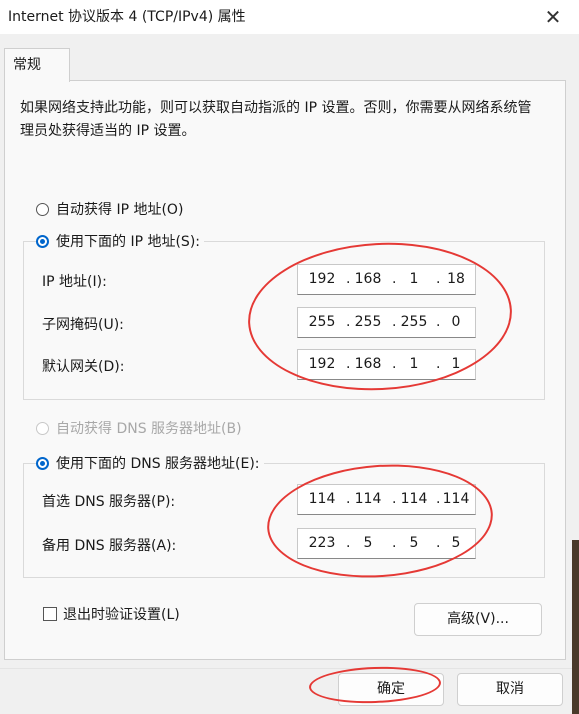  I want to click on auto-dns-label: 自动获得 DNS 服务器地址(B), so click(149, 429).